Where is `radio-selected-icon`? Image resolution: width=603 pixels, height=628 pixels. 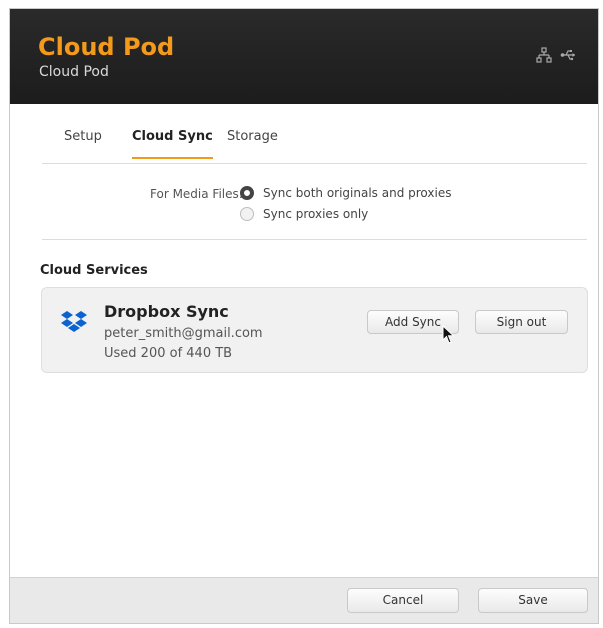
radio-selected-icon is located at coordinates (247, 193).